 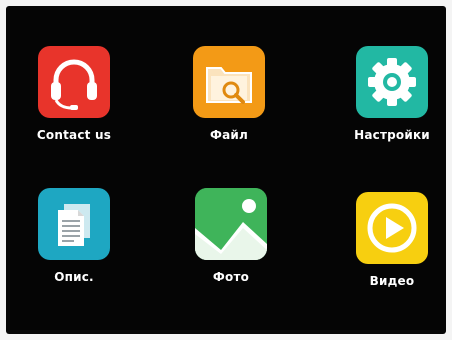 What do you see at coordinates (74, 82) in the screenshot?
I see `headset-icon` at bounding box center [74, 82].